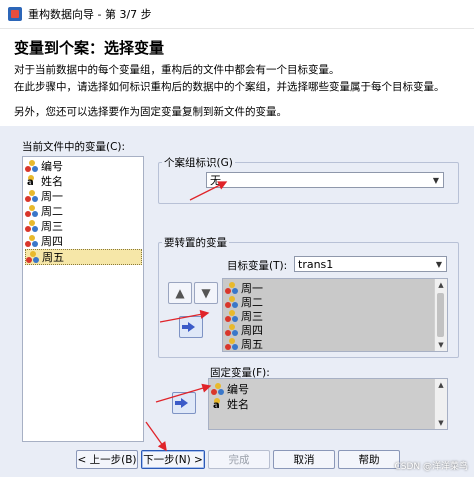  What do you see at coordinates (215, 180) in the screenshot?
I see `case-group-value: 无` at bounding box center [215, 180].